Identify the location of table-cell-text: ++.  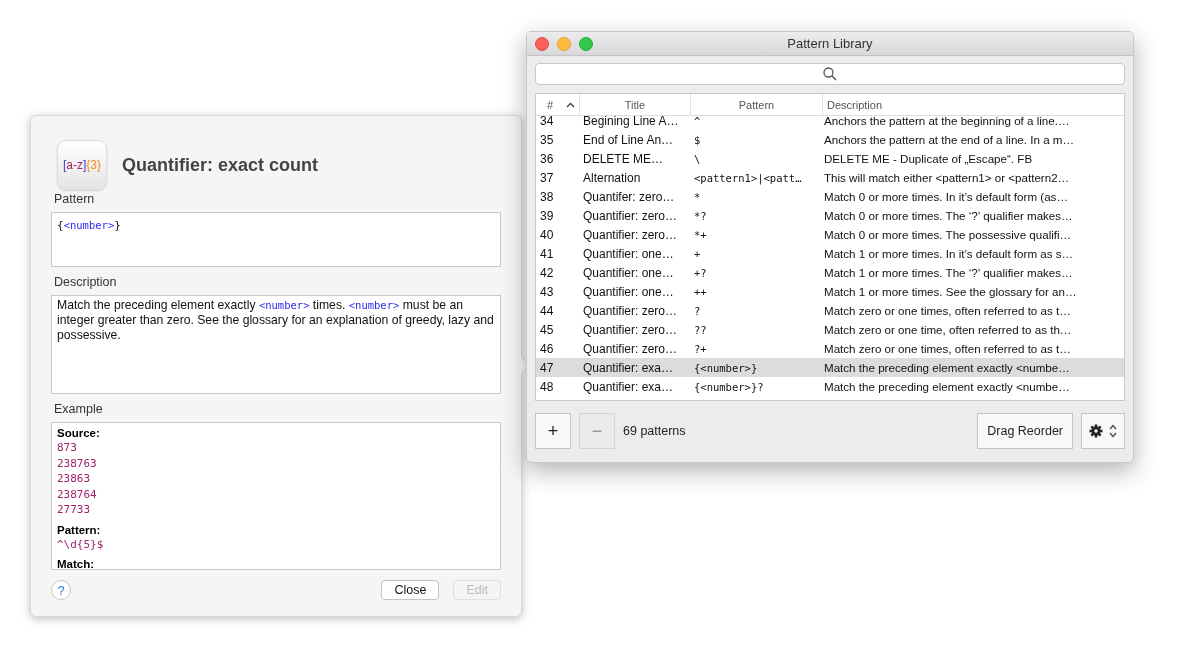
(701, 291).